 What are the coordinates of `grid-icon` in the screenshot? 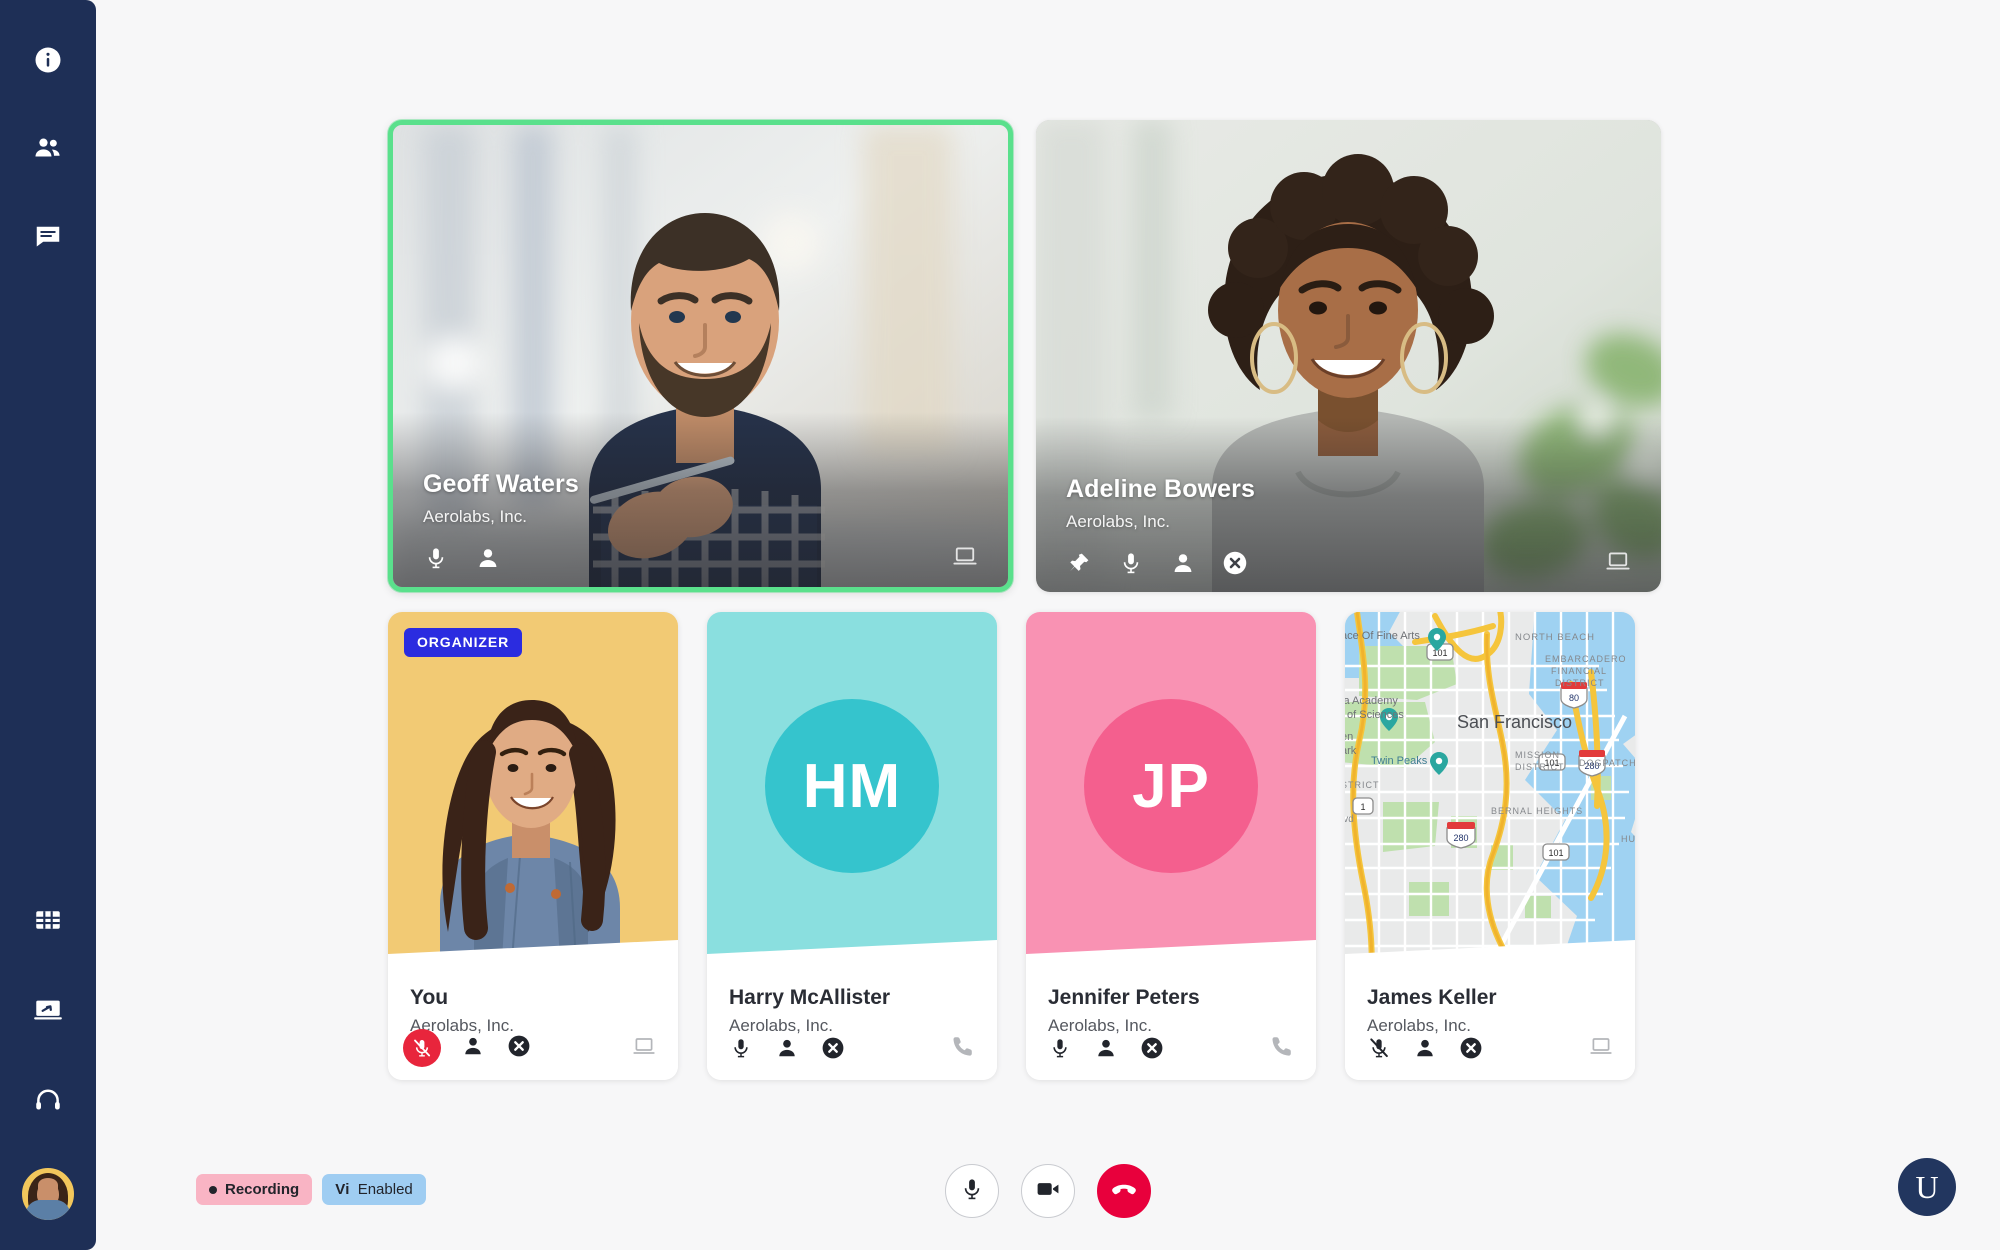 It's located at (48, 920).